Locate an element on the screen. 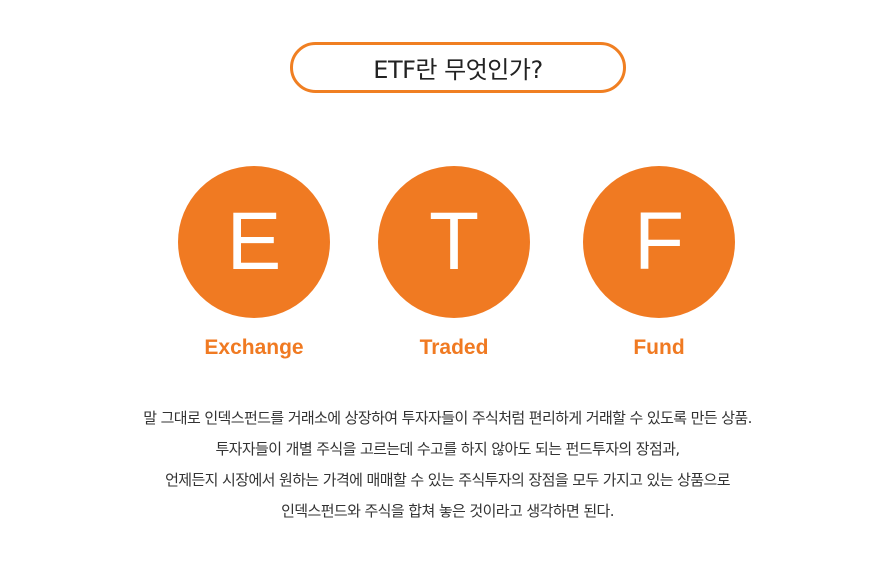 Image resolution: width=895 pixels, height=586 pixels. letter-circle-f: F is located at coordinates (659, 242).